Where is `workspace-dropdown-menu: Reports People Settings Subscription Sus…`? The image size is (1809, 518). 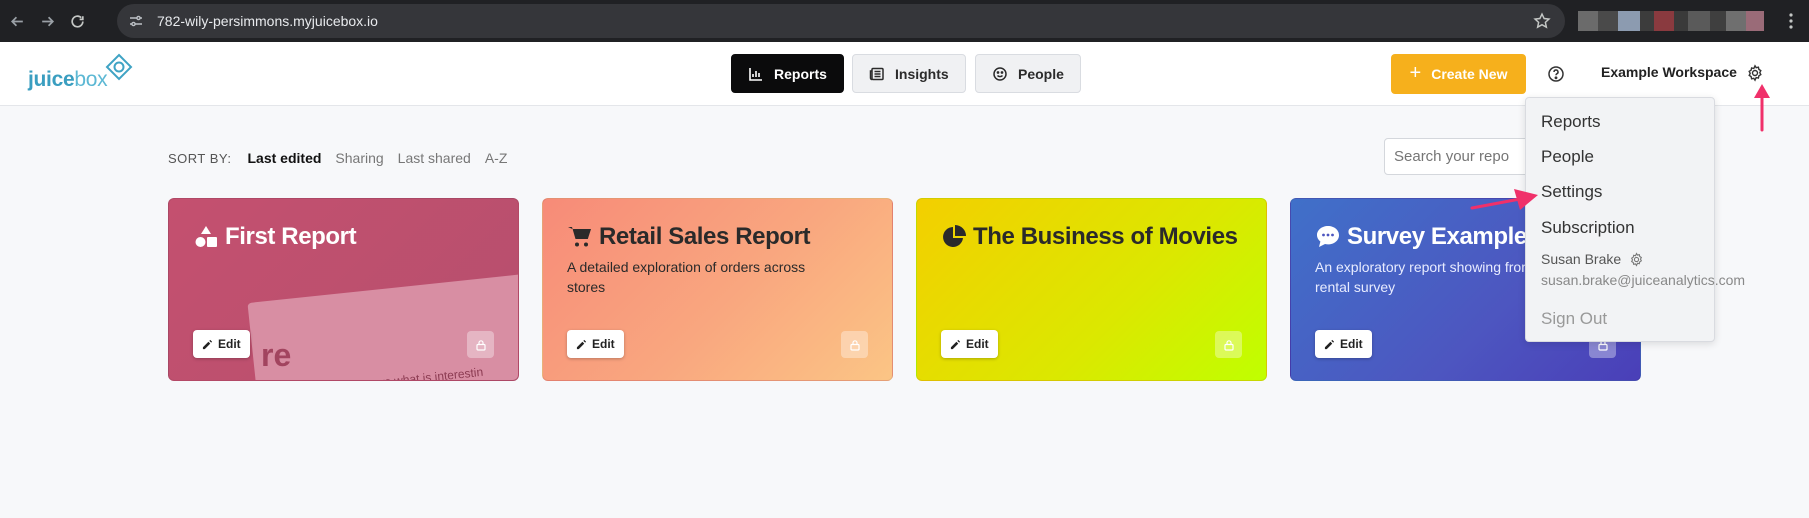
workspace-dropdown-menu: Reports People Settings Subscription Sus… is located at coordinates (1635, 219).